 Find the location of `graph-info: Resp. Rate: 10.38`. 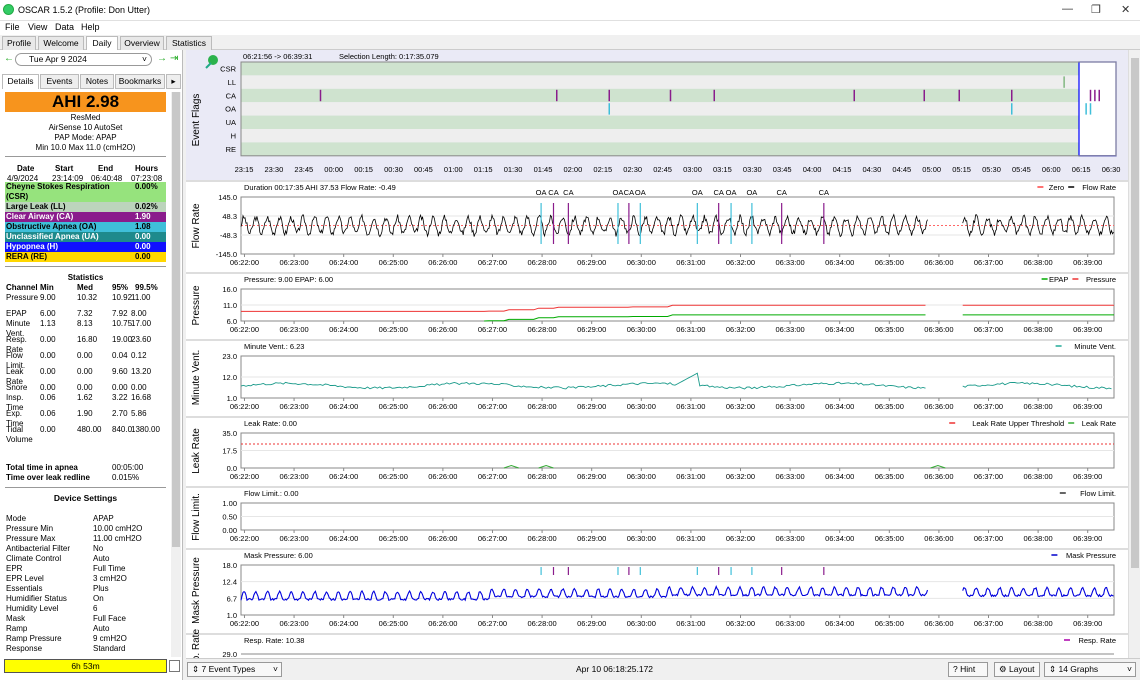

graph-info: Resp. Rate: 10.38 is located at coordinates (274, 640).